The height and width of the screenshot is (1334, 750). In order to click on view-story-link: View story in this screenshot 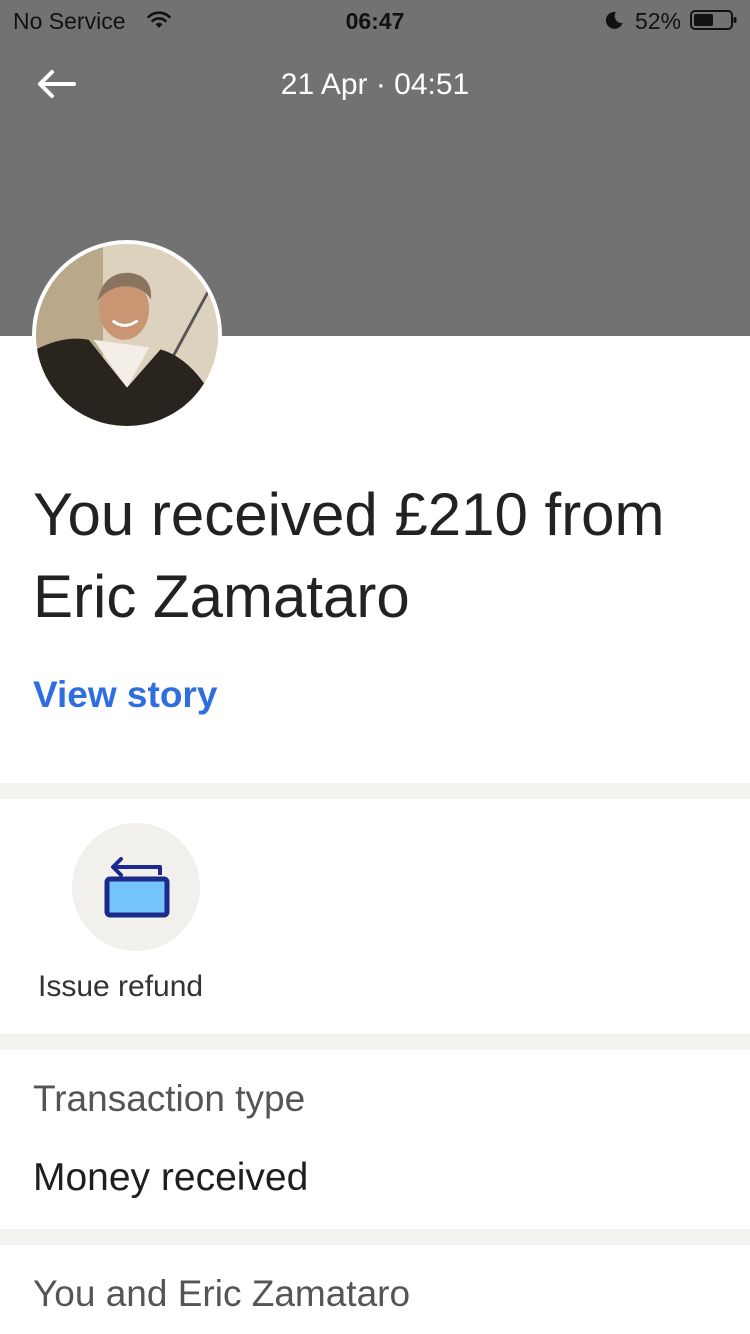, I will do `click(125, 695)`.